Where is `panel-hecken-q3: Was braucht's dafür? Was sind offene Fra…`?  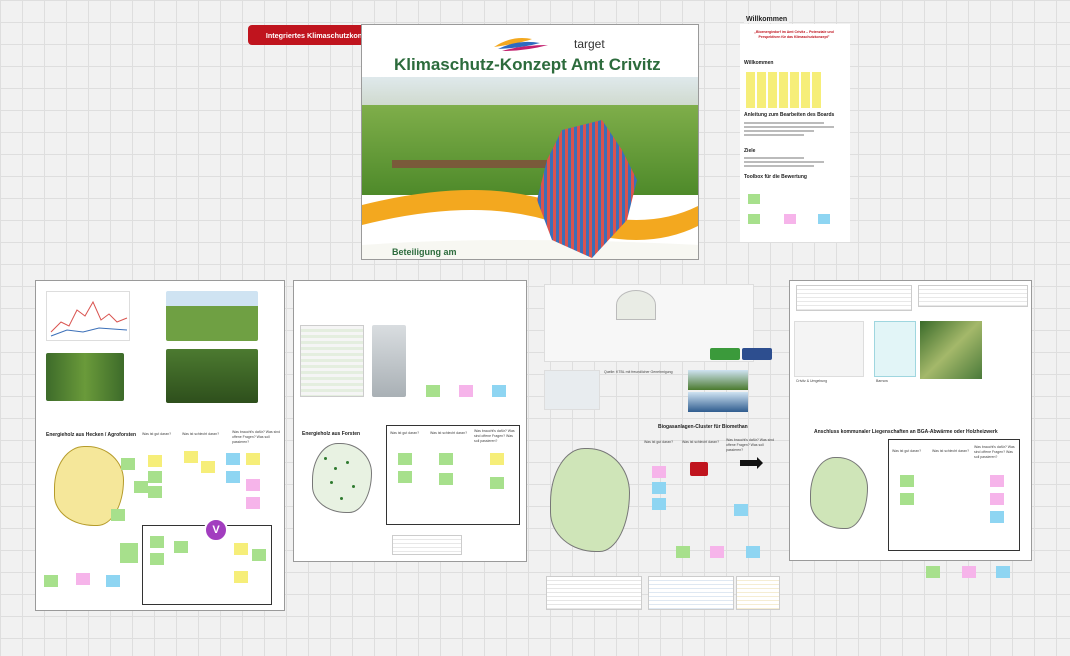
panel-hecken-q3: Was braucht's dafür? Was sind offene Fra… is located at coordinates (256, 437).